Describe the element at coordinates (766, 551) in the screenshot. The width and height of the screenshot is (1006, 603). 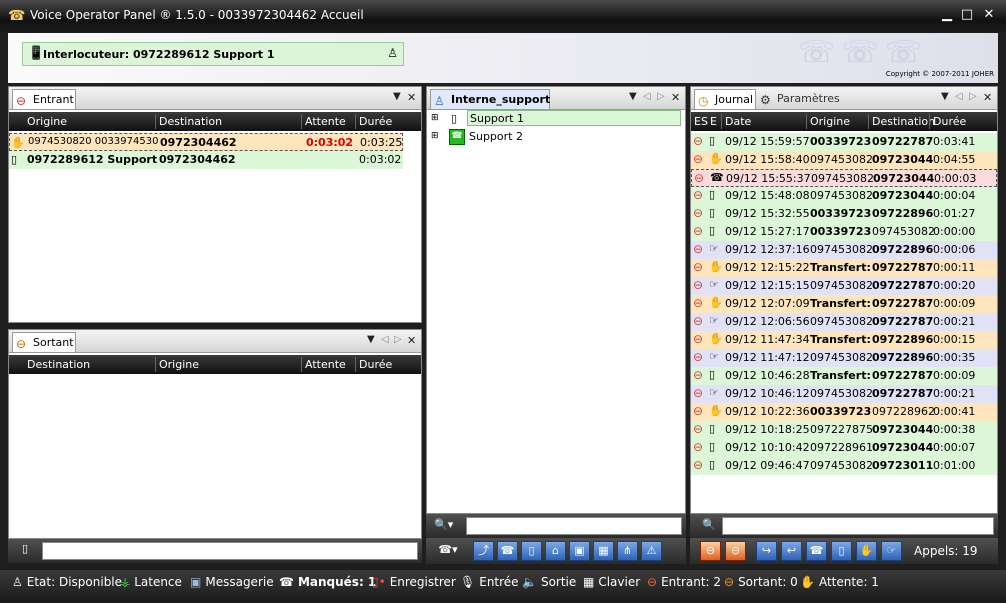
I see `filter-transfer-icon: ↪` at that location.